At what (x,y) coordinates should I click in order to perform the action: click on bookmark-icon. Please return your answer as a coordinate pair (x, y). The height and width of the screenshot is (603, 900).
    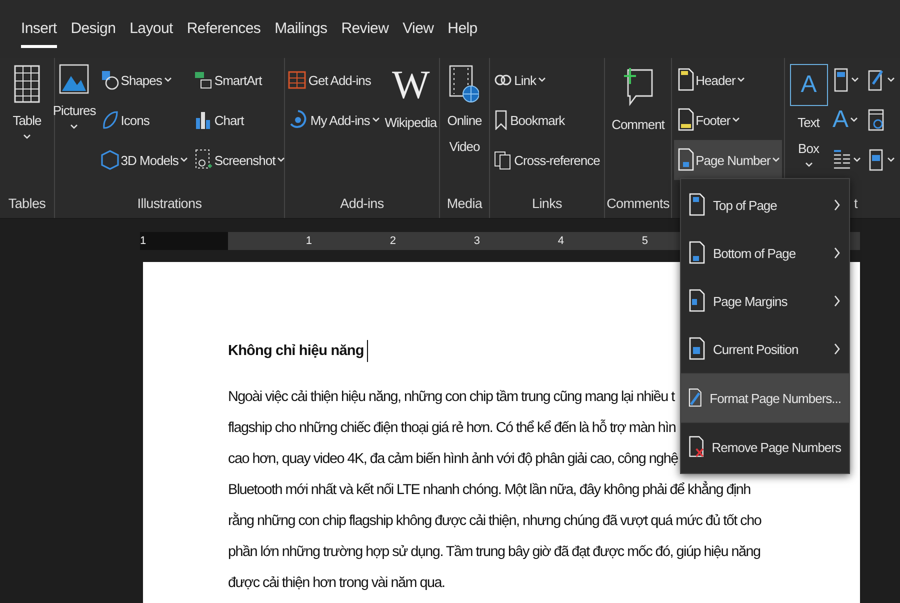
    Looking at the image, I should click on (501, 120).